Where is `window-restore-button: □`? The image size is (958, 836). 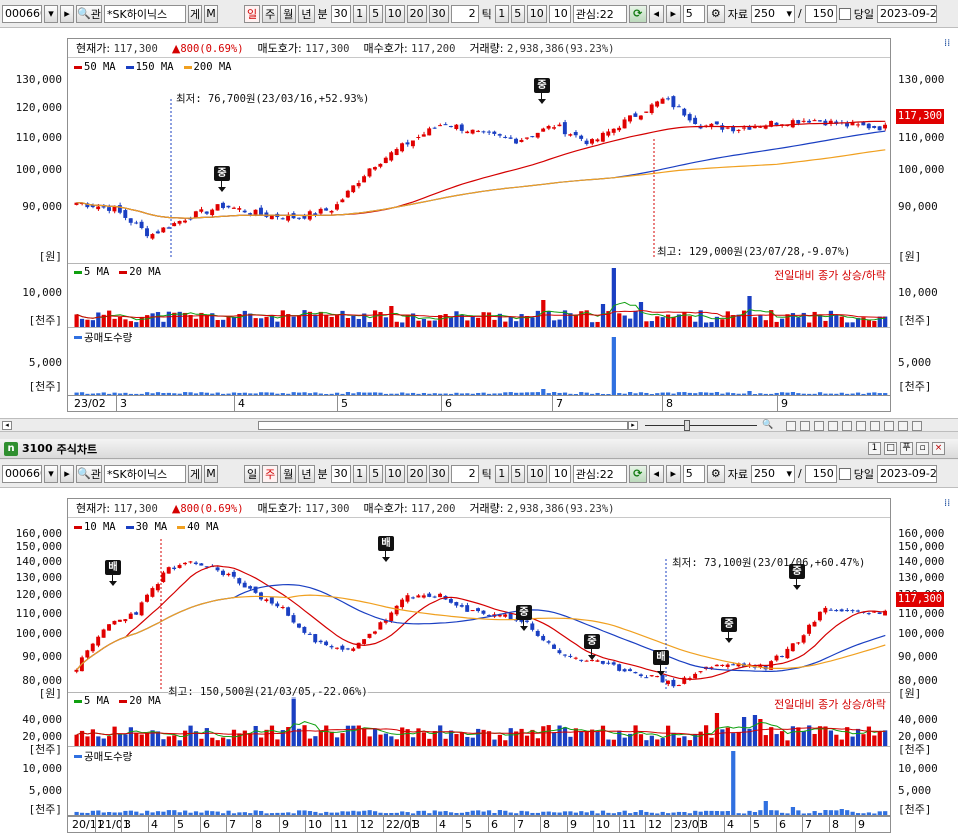 window-restore-button: □ is located at coordinates (890, 448).